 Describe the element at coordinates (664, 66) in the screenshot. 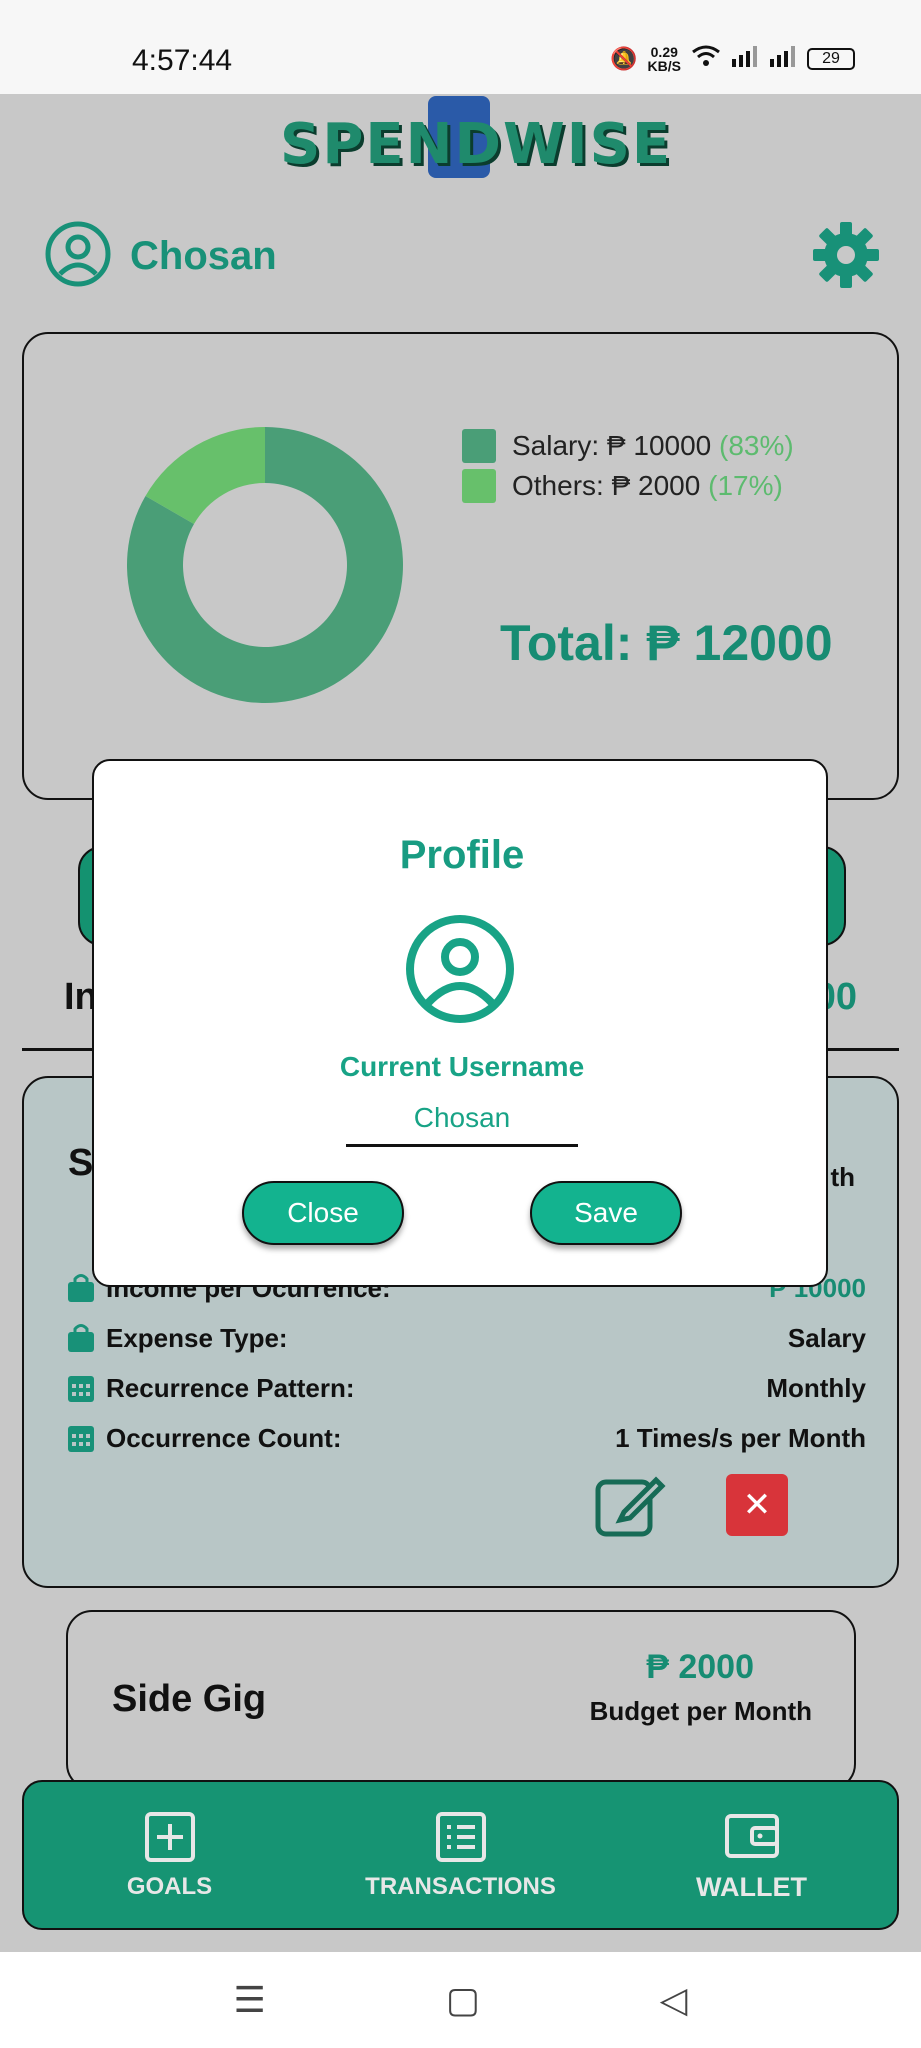

I see `speed-unit: KB/S` at that location.